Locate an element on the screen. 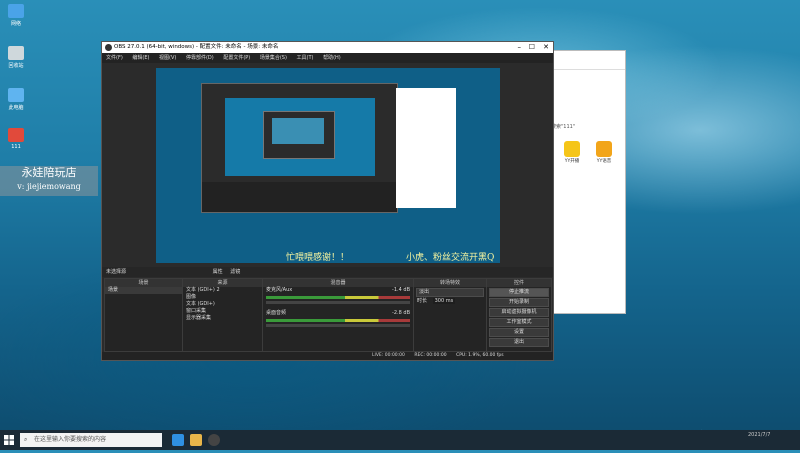 The width and height of the screenshot is (800, 453). menu-docks: 停靠部件(D) is located at coordinates (200, 58).